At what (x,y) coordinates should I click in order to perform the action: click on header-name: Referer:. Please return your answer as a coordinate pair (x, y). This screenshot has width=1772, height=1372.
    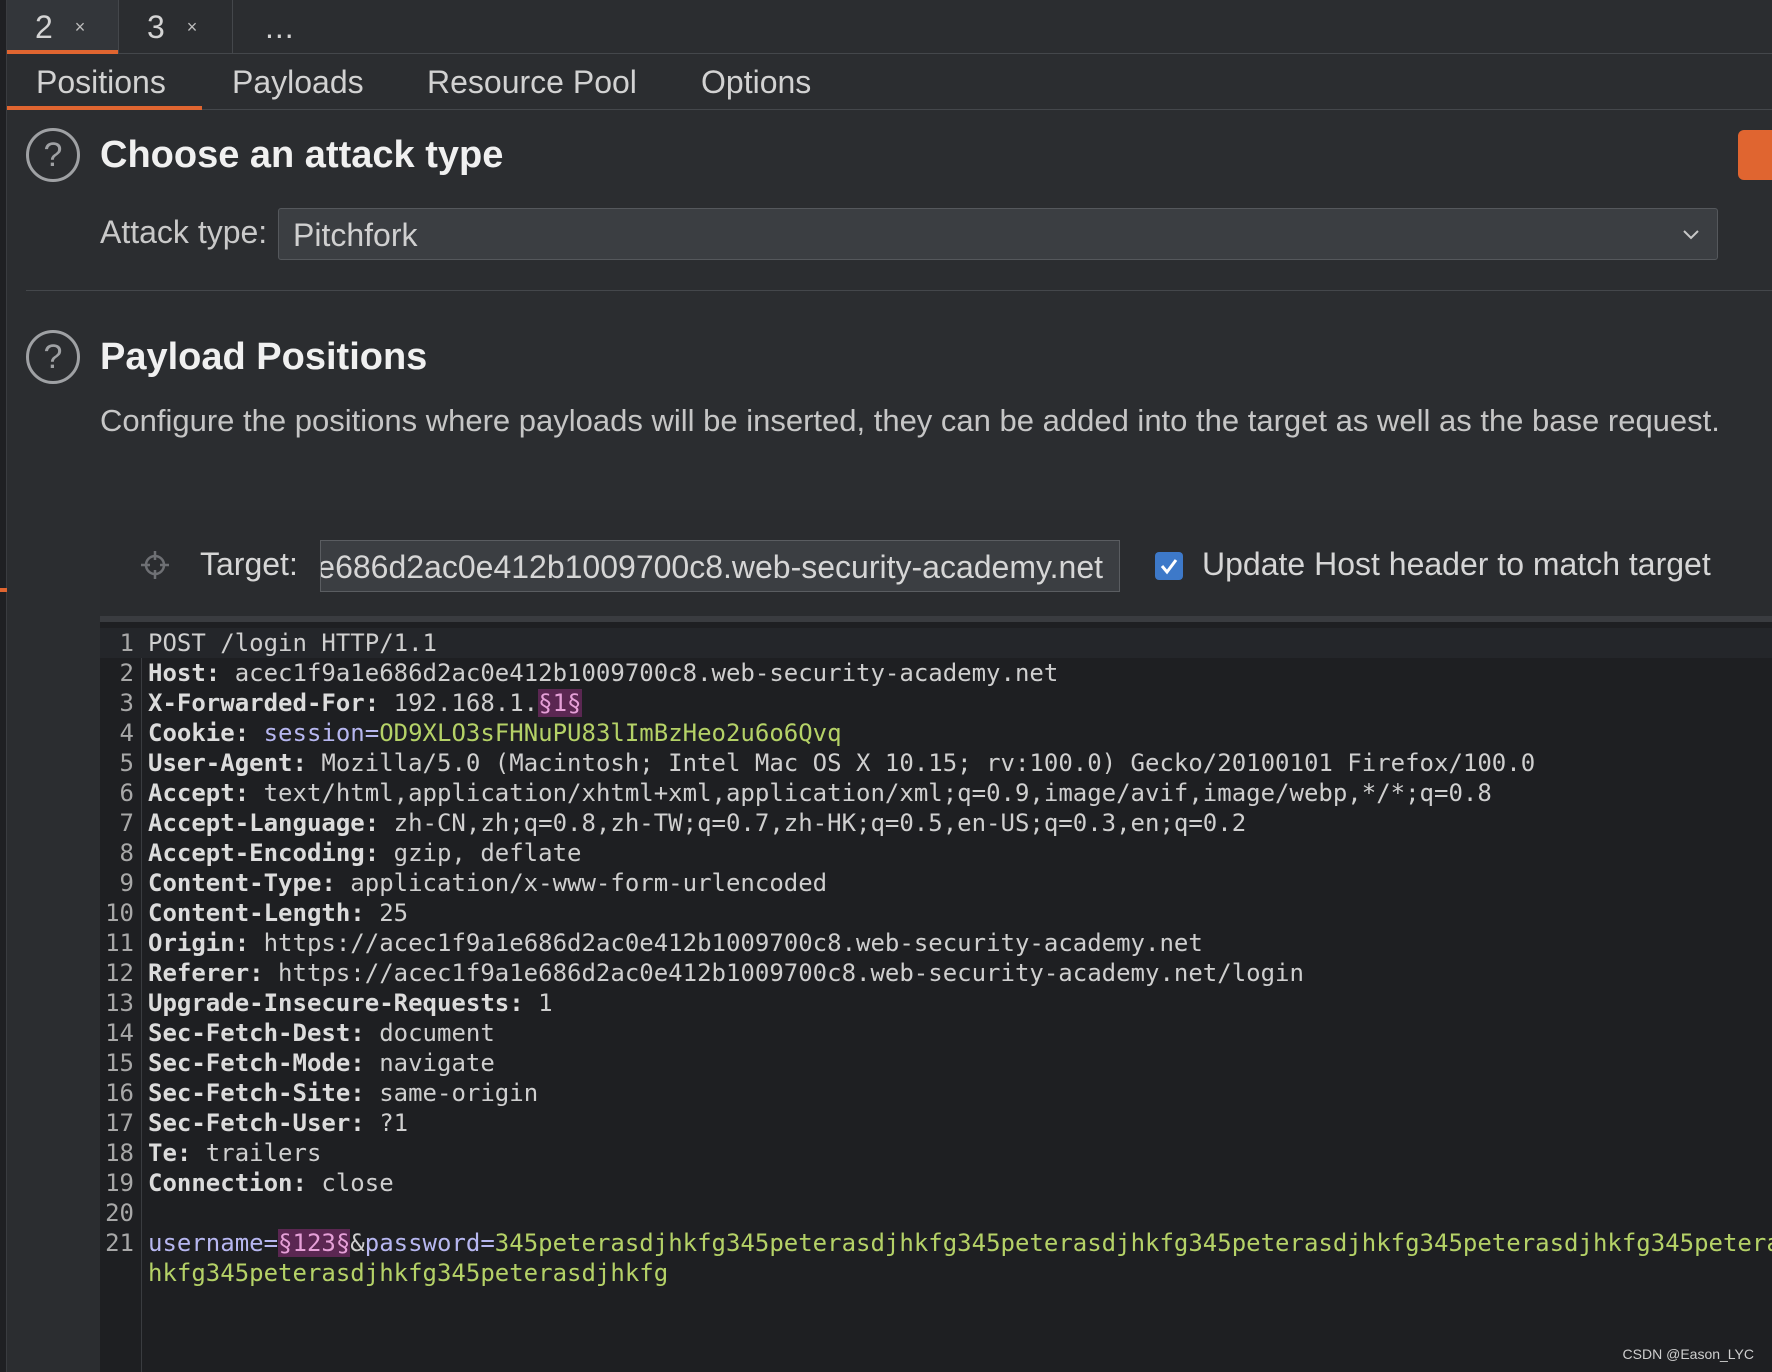
    Looking at the image, I should click on (206, 973).